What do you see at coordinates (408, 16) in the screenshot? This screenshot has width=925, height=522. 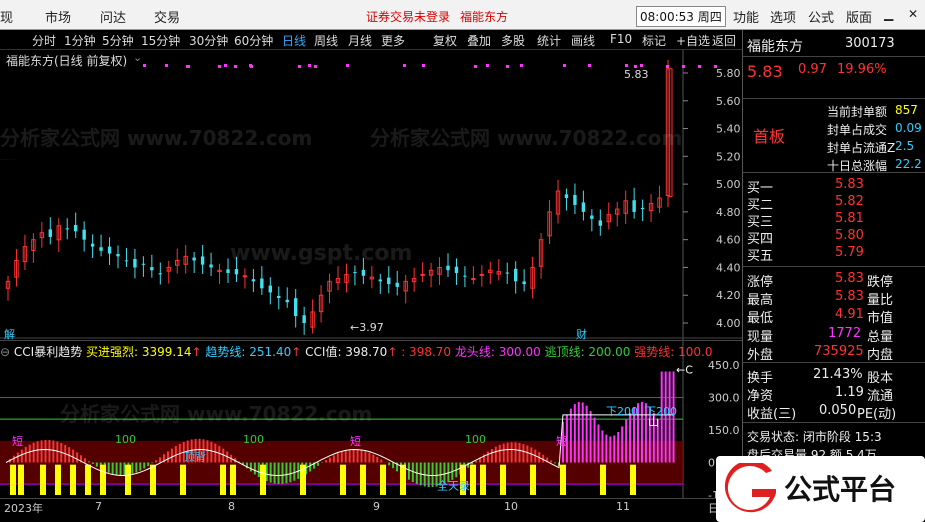 I see `login-notice: 证券交易未登录` at bounding box center [408, 16].